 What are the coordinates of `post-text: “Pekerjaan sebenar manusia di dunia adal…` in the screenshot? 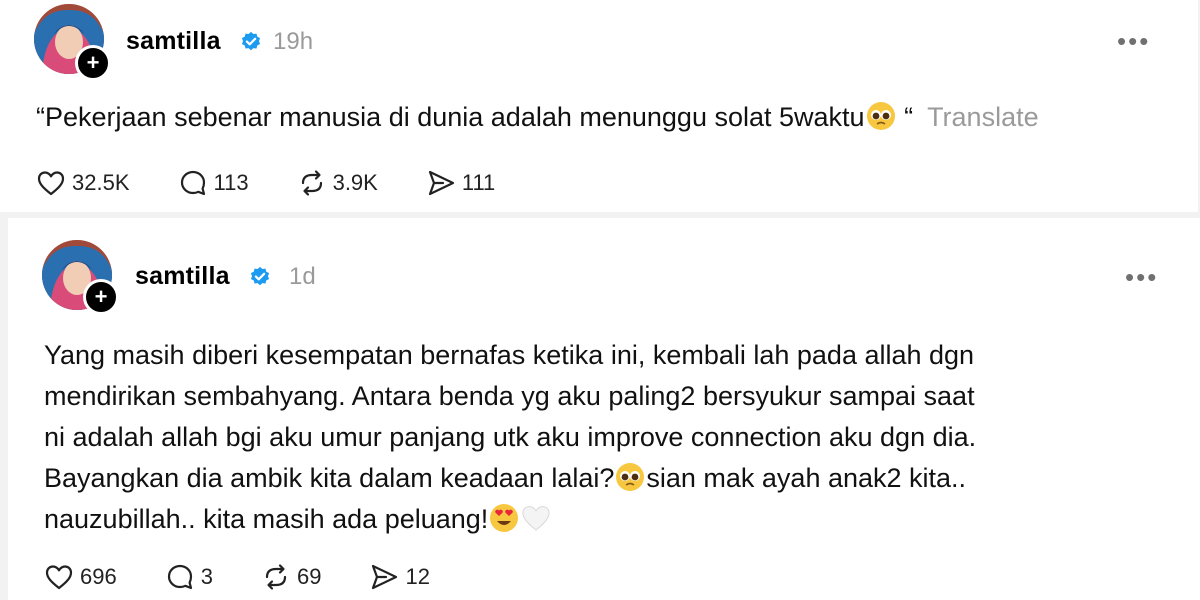 It's located at (537, 117).